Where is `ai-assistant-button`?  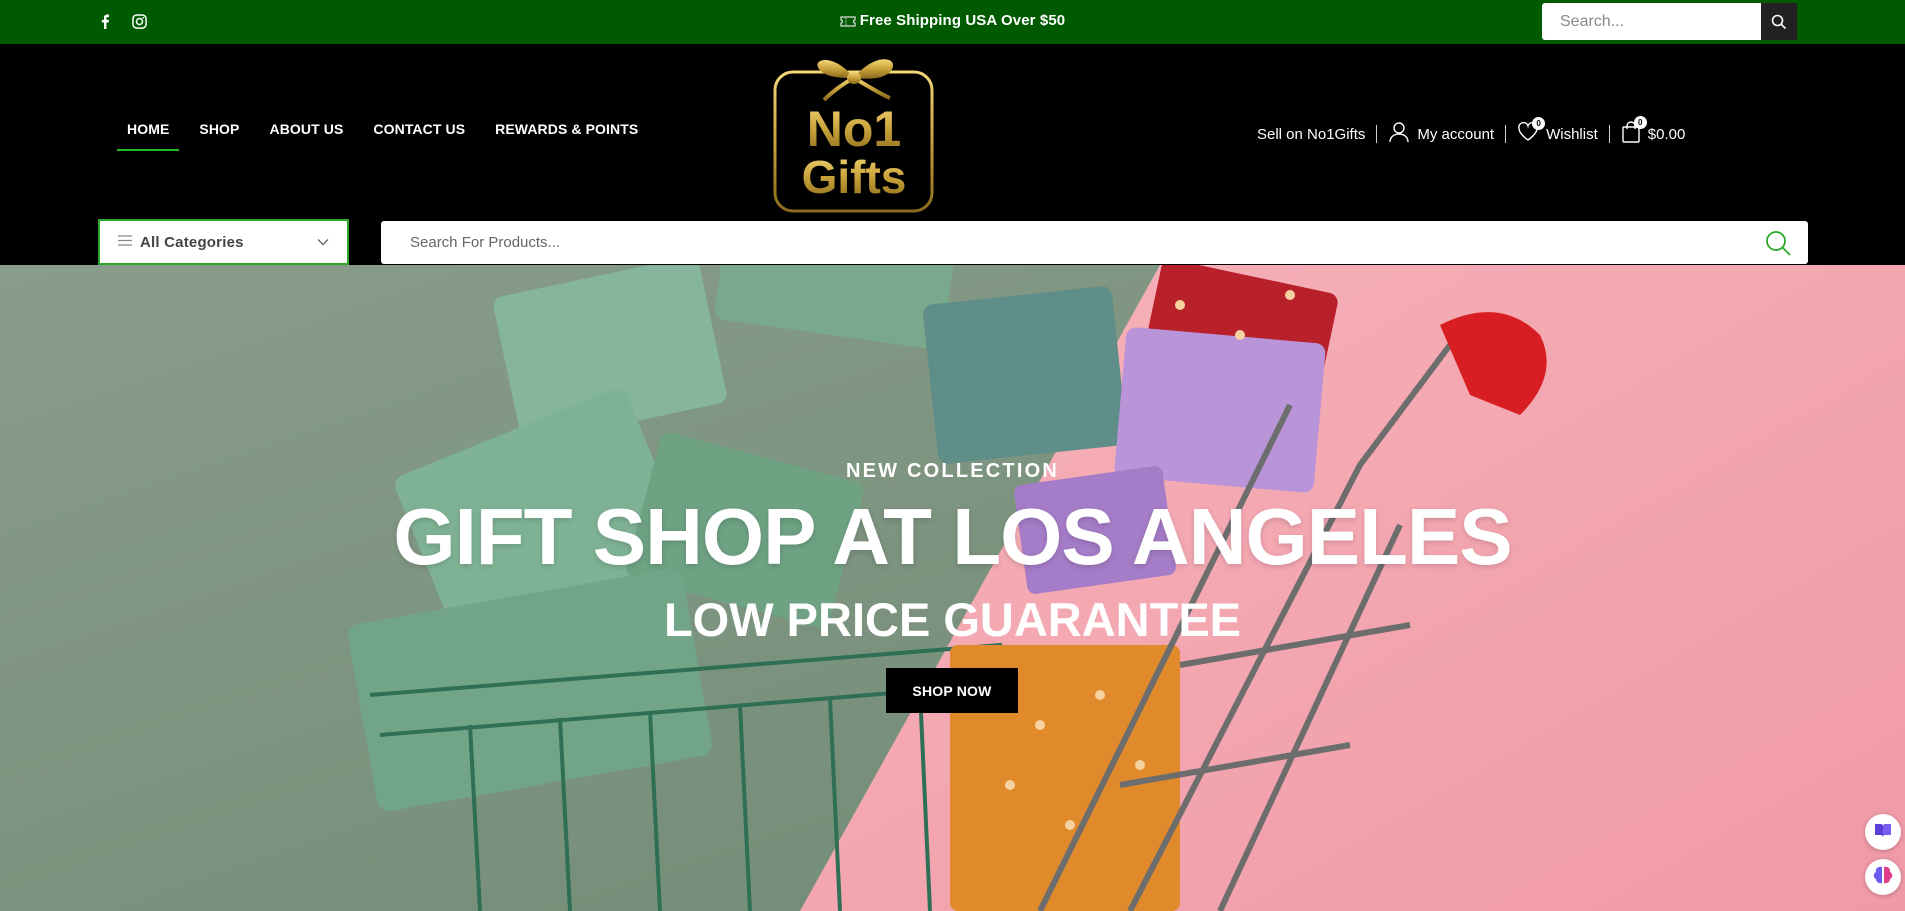 ai-assistant-button is located at coordinates (1883, 877).